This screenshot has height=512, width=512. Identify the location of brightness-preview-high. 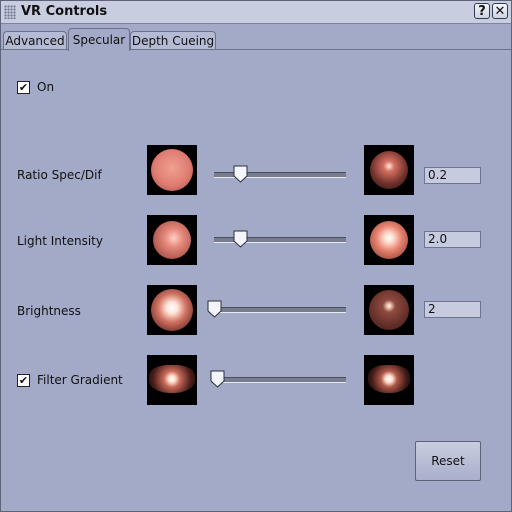
(389, 310).